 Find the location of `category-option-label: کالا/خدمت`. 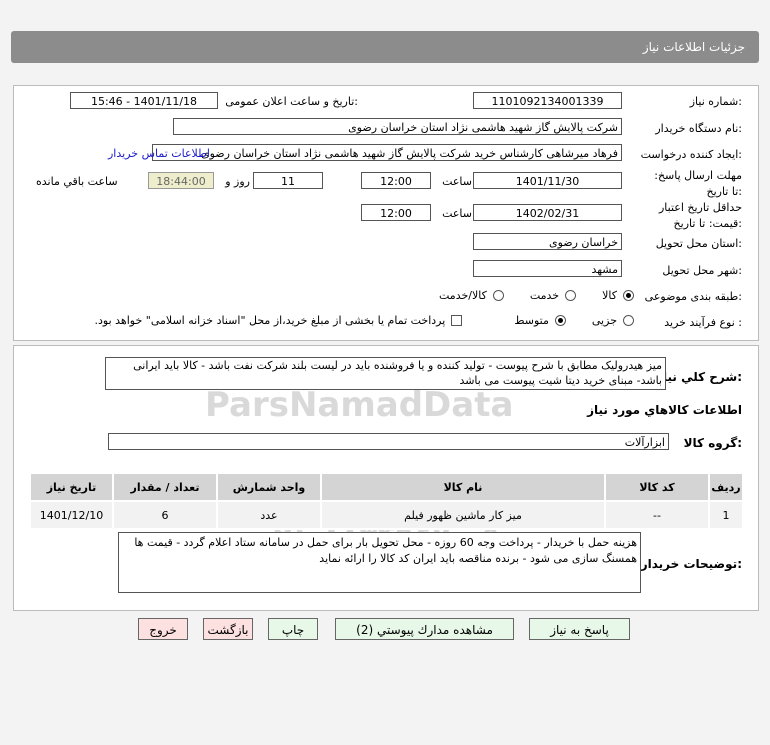

category-option-label: کالا/خدمت is located at coordinates (463, 295).